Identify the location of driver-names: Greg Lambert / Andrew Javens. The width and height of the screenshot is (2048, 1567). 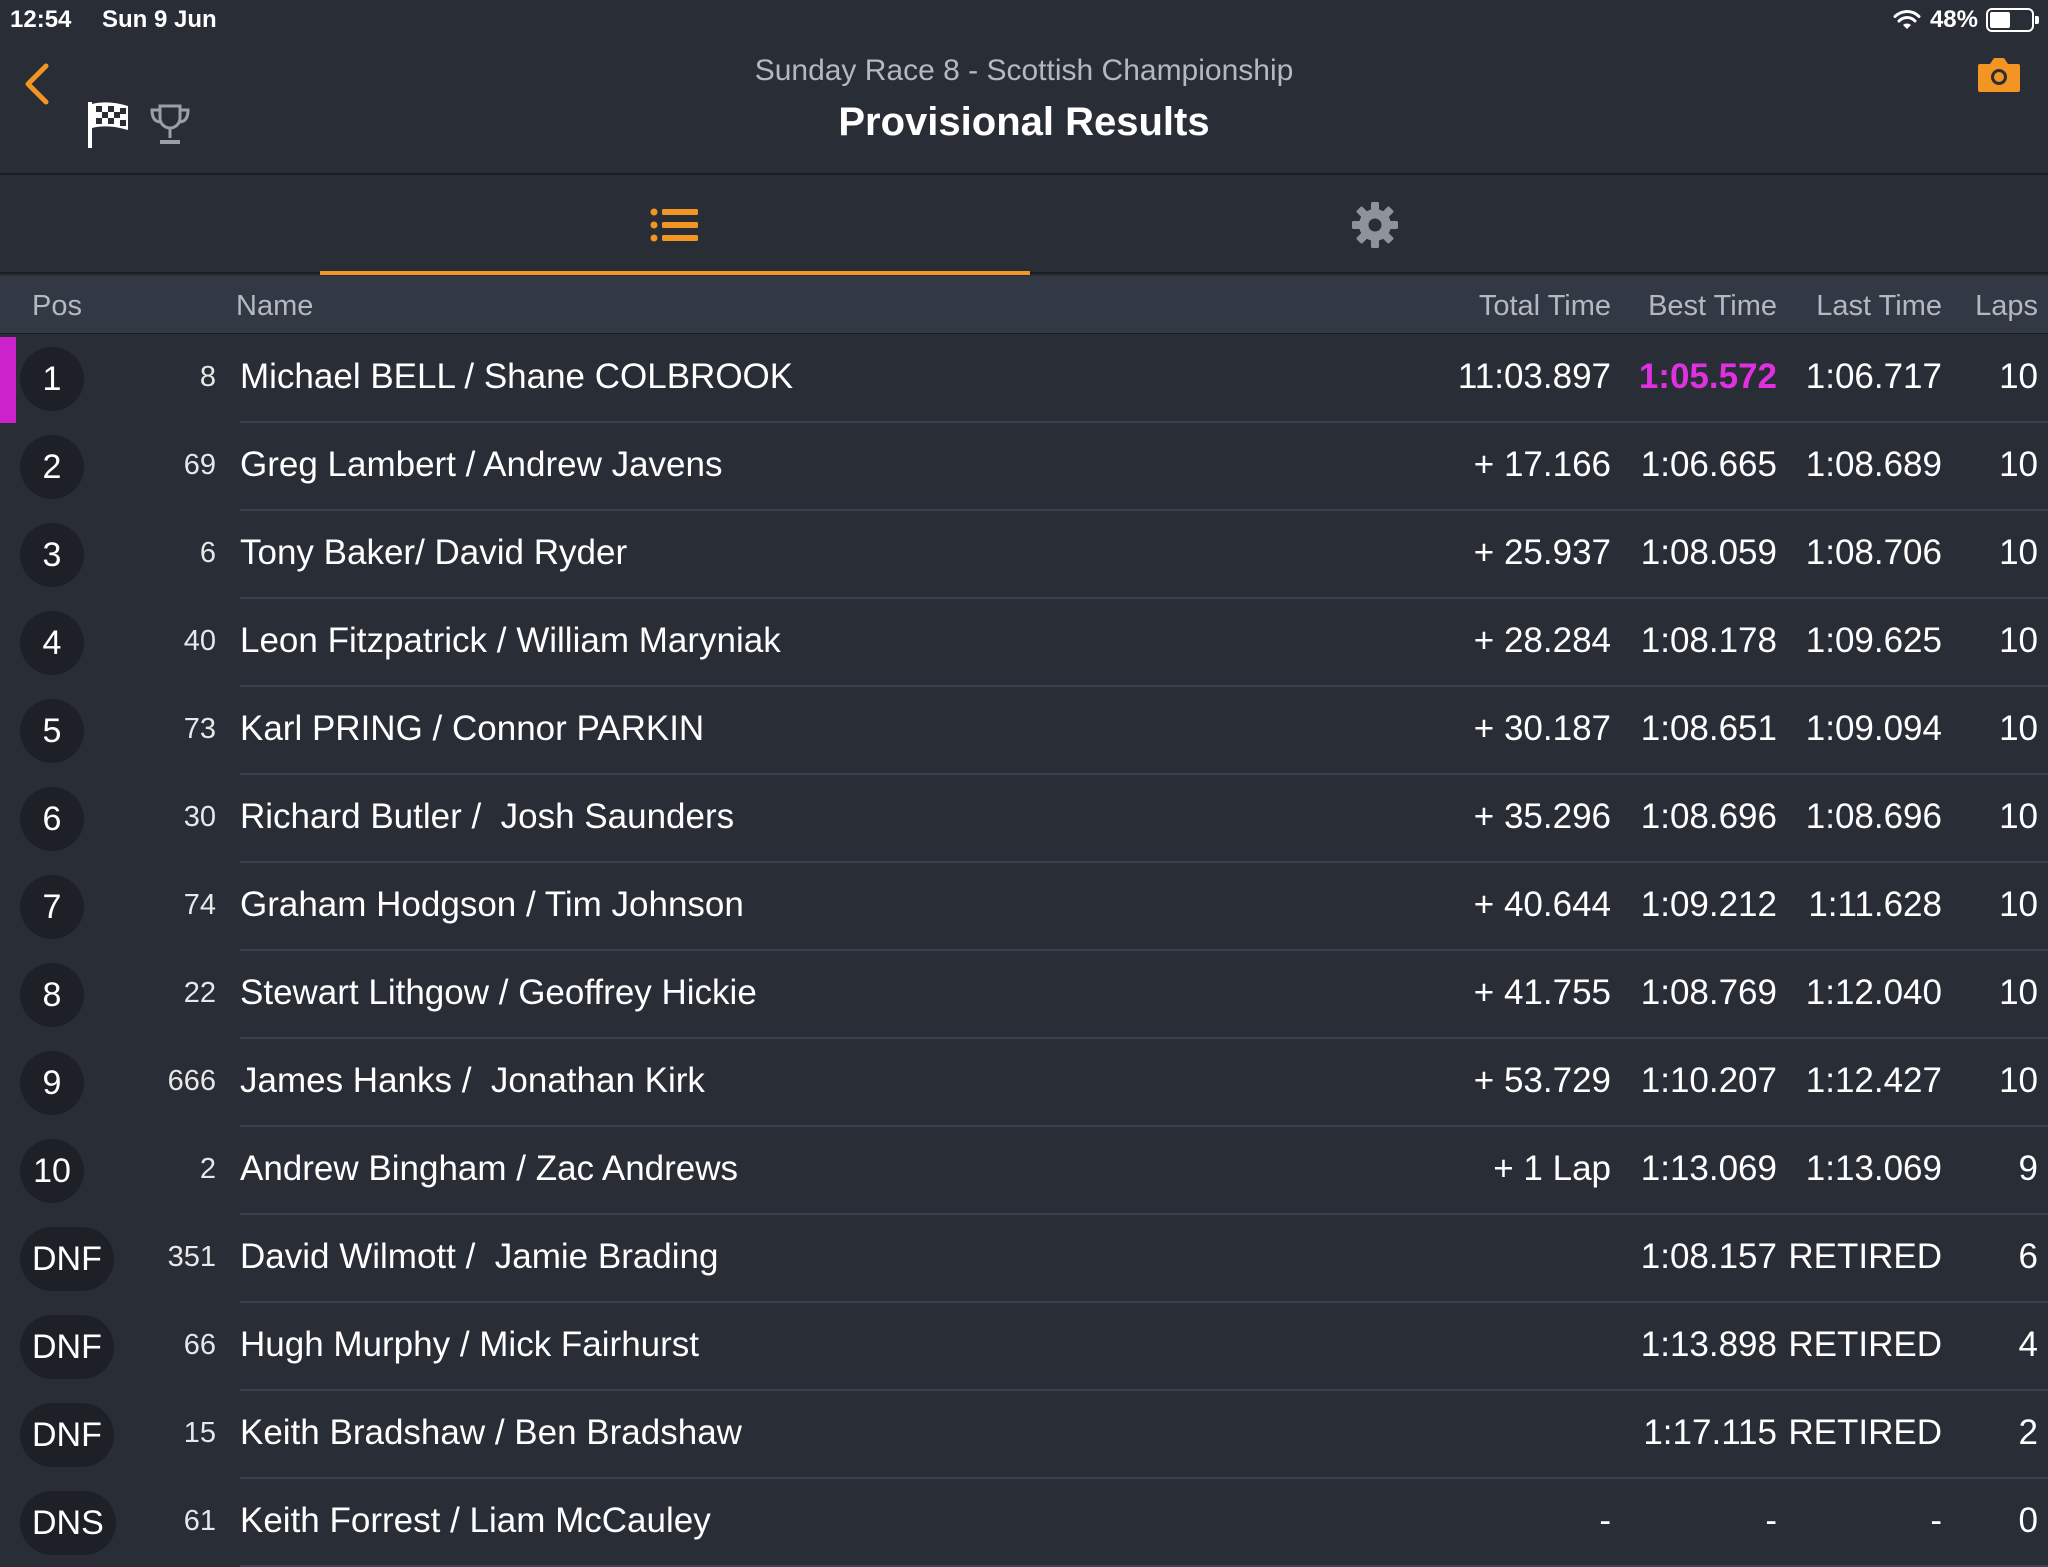
(481, 464).